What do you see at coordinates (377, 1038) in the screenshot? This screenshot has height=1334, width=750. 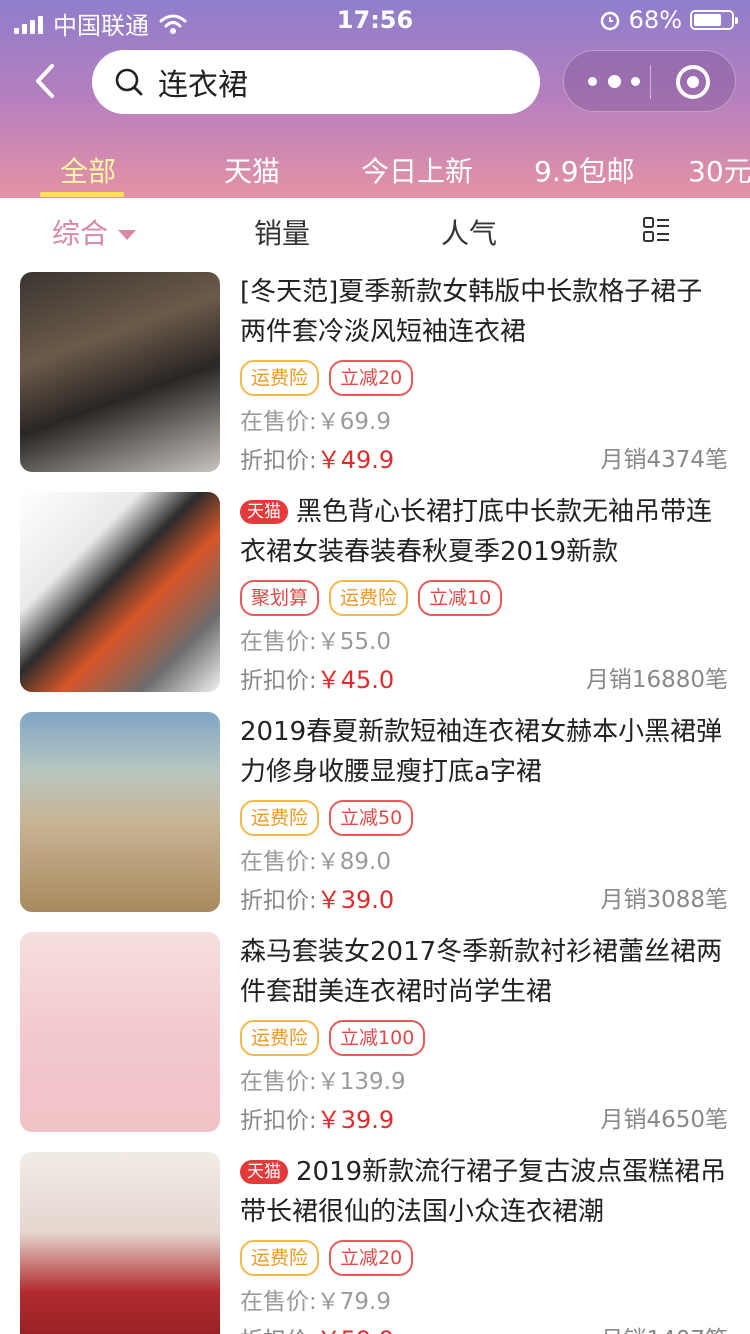 I see `product-tag: 立减100` at bounding box center [377, 1038].